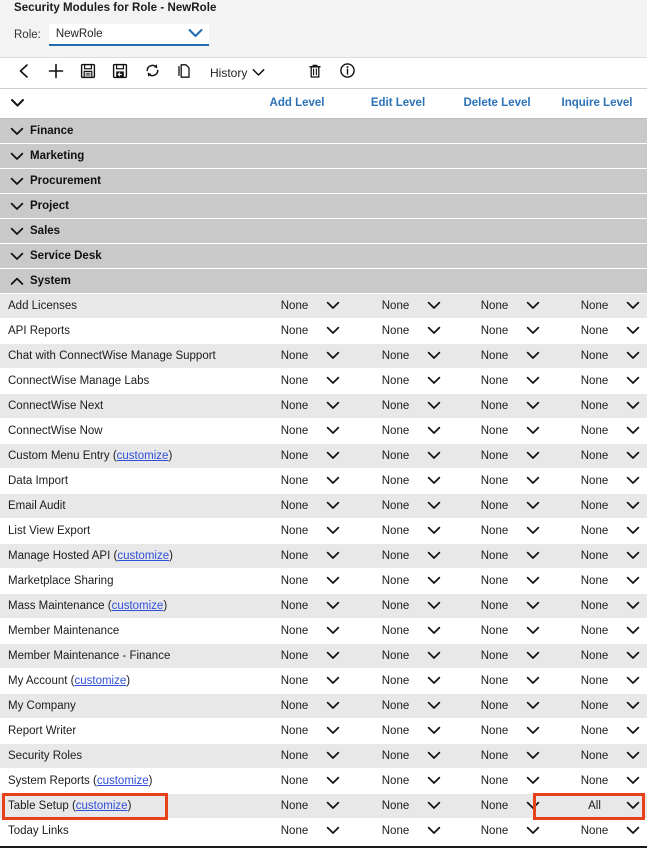 The height and width of the screenshot is (848, 647). Describe the element at coordinates (398, 103) in the screenshot. I see `column-header-edit-level: Edit Level` at that location.